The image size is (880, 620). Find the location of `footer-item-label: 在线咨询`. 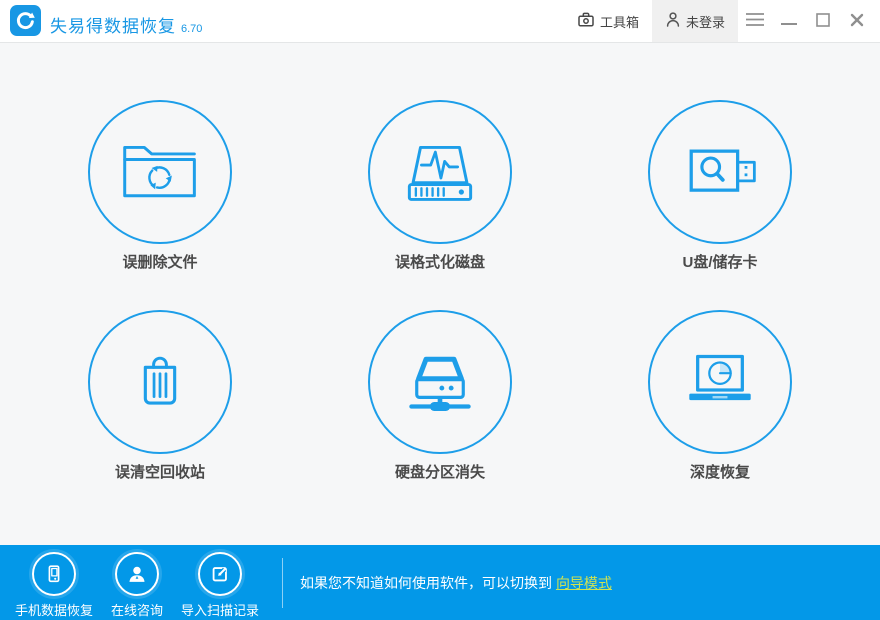

footer-item-label: 在线咨询 is located at coordinates (137, 610).